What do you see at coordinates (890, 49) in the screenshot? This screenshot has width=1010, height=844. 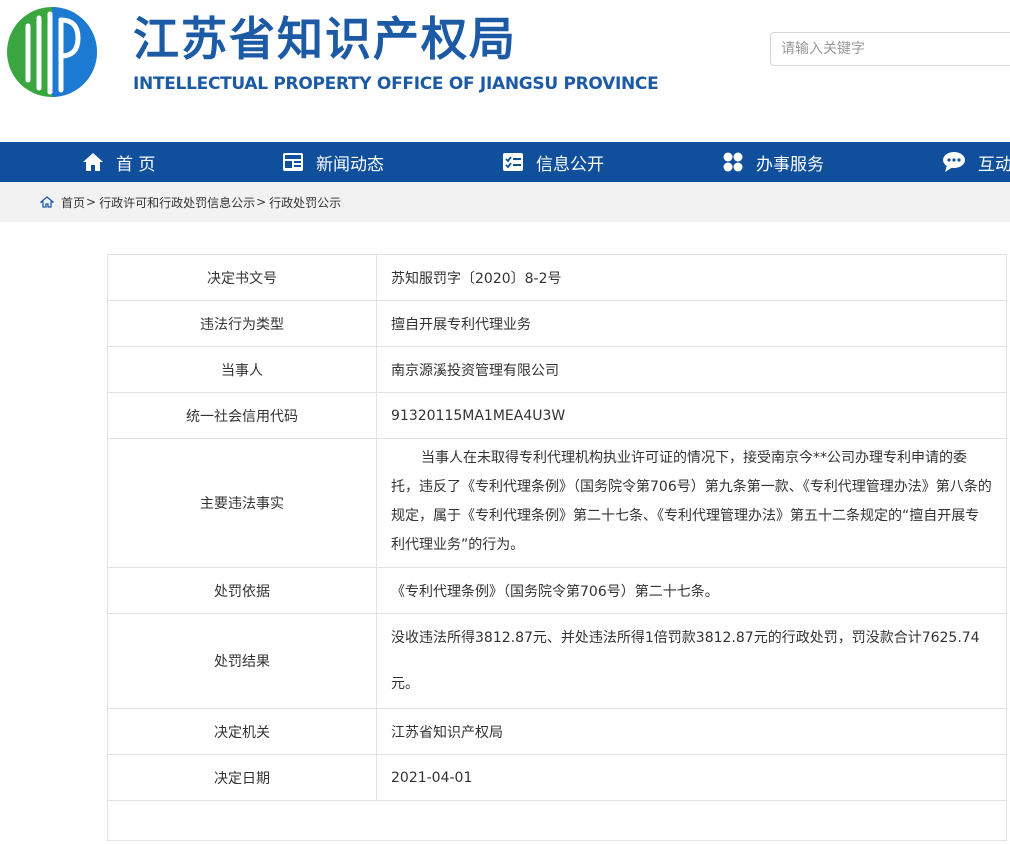 I see `search-input` at bounding box center [890, 49].